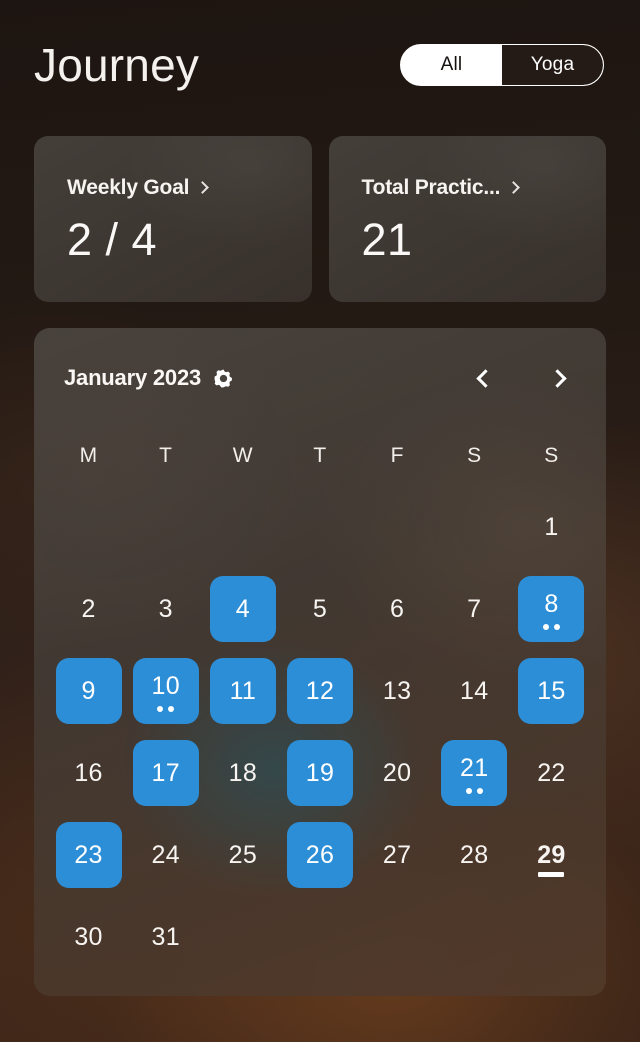 The image size is (640, 1042). I want to click on calendar-day-21: 21, so click(474, 773).